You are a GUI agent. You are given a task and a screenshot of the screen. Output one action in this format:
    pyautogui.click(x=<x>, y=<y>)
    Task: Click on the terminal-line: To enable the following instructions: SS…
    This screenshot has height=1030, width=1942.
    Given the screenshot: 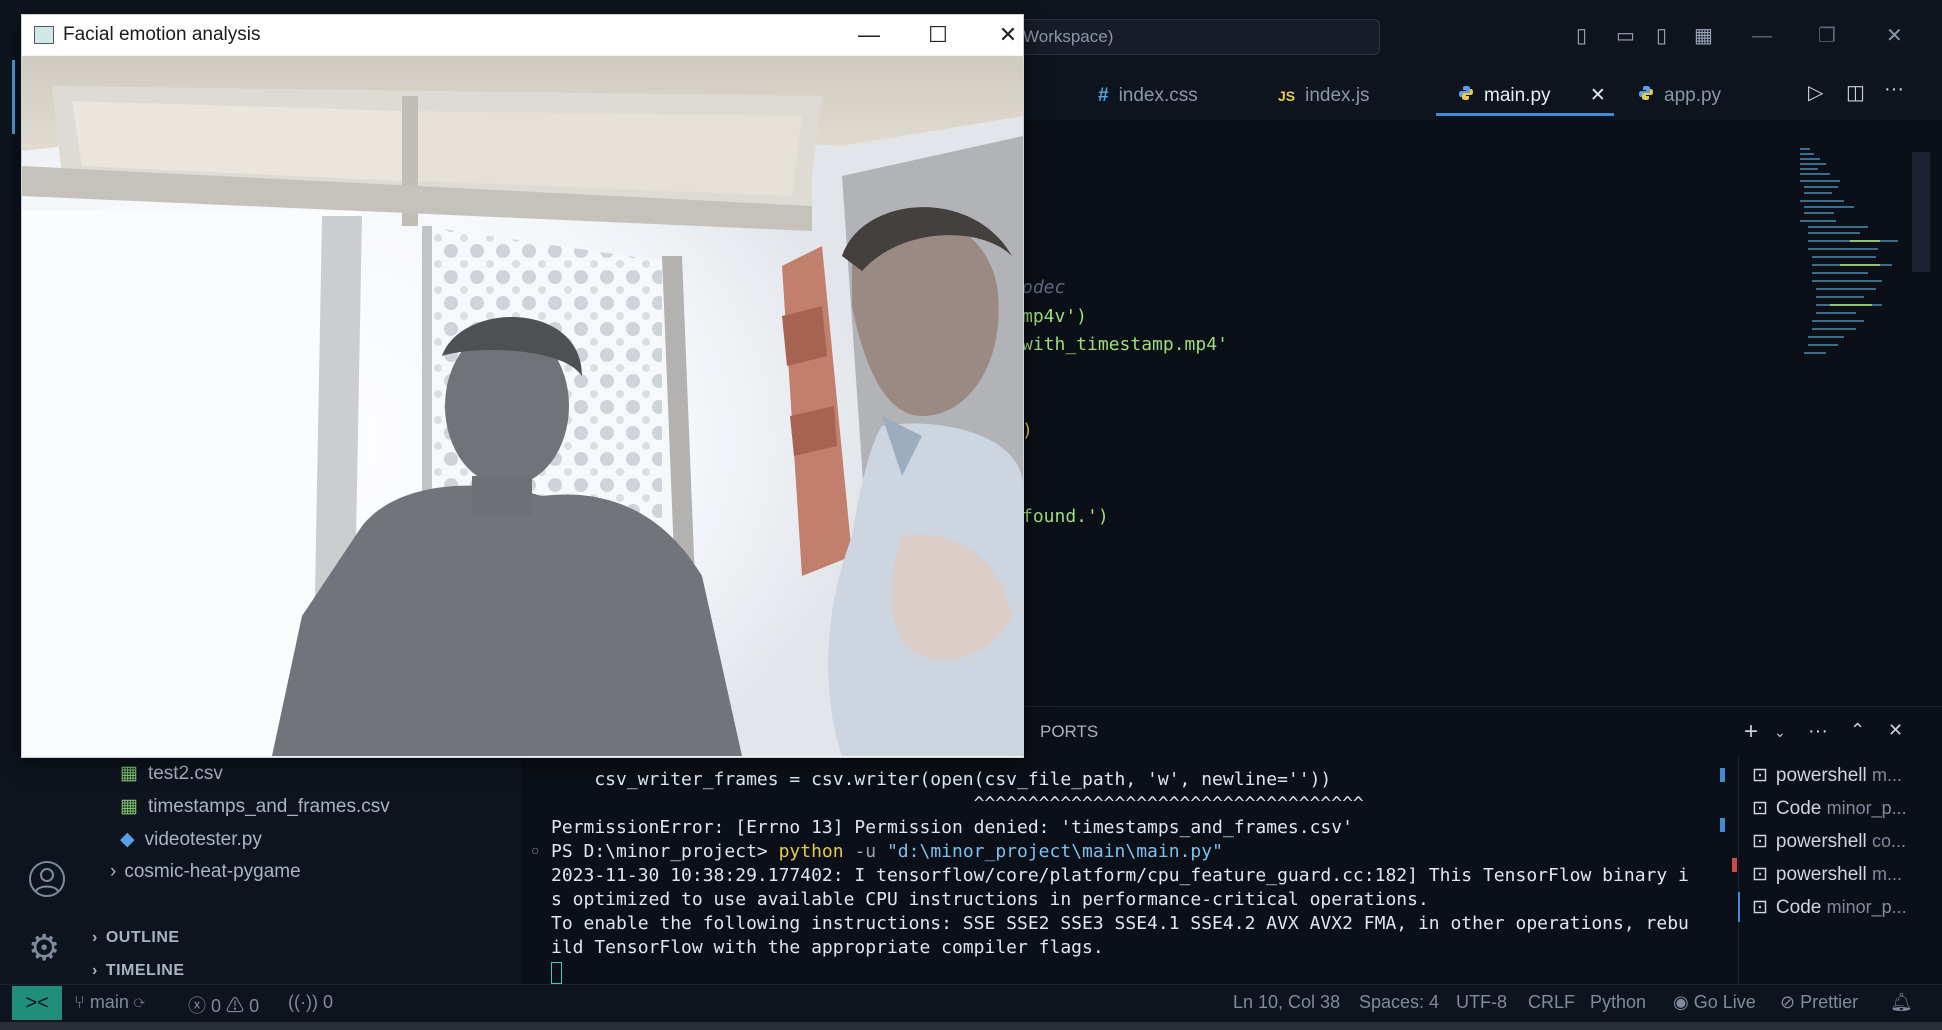 What is the action you would take?
    pyautogui.click(x=1120, y=923)
    